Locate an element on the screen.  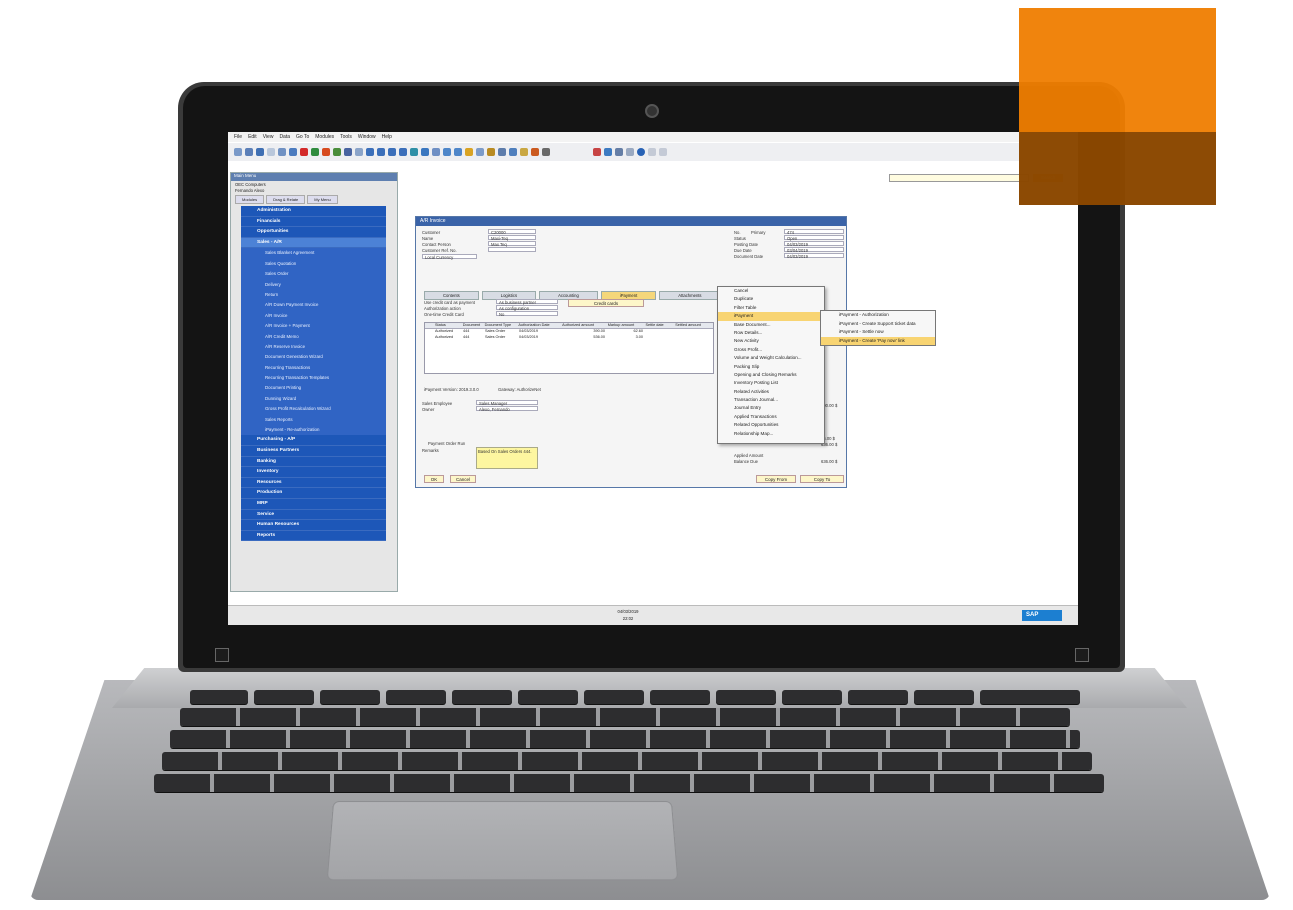
layout-designer-icon is located at coordinates (513, 152).